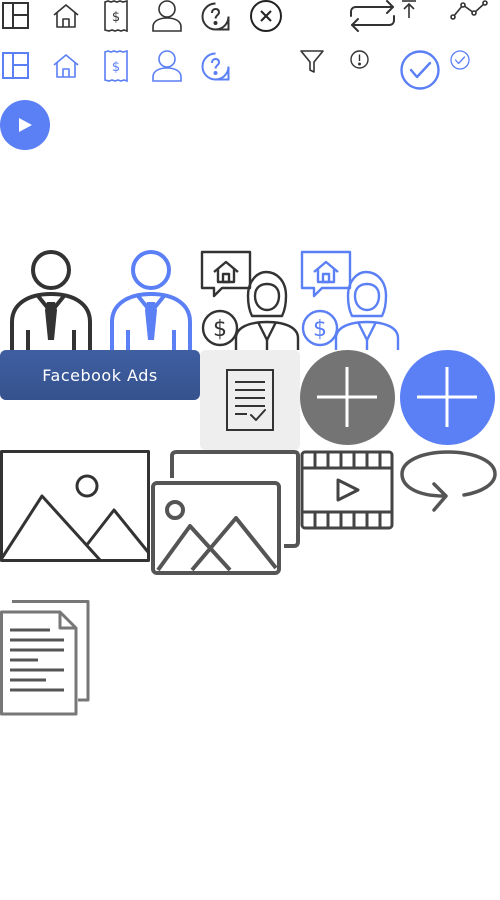 This screenshot has height=900, width=500. I want to click on checklist-tile, so click(250, 400).